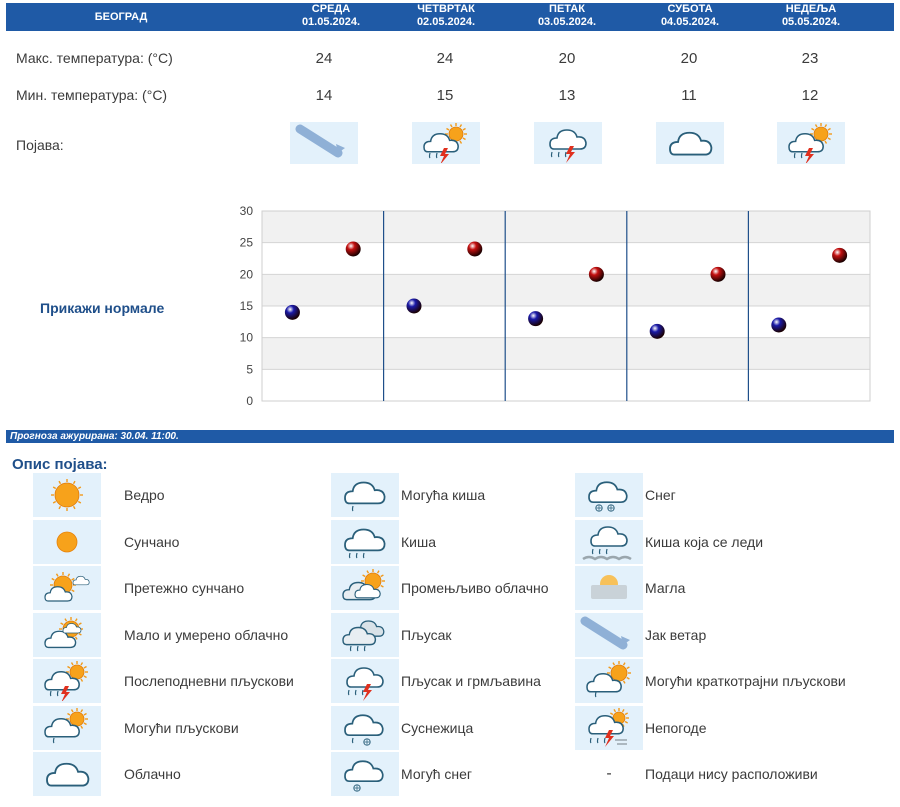  Describe the element at coordinates (247, 211) in the screenshot. I see `y-tick-label: 30` at that location.